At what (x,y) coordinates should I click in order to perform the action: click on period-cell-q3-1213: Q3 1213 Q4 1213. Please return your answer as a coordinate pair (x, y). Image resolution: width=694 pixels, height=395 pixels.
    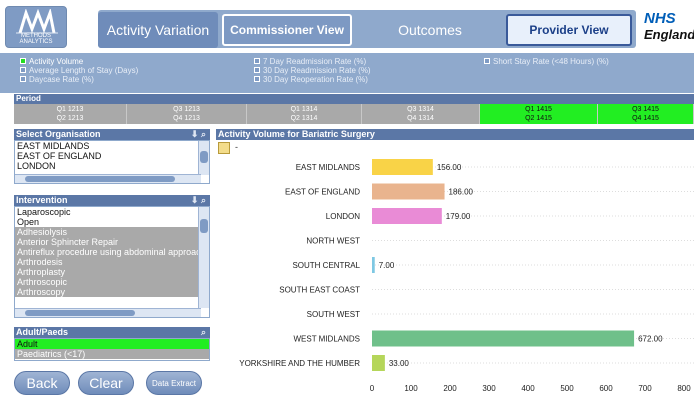
    Looking at the image, I should click on (187, 114).